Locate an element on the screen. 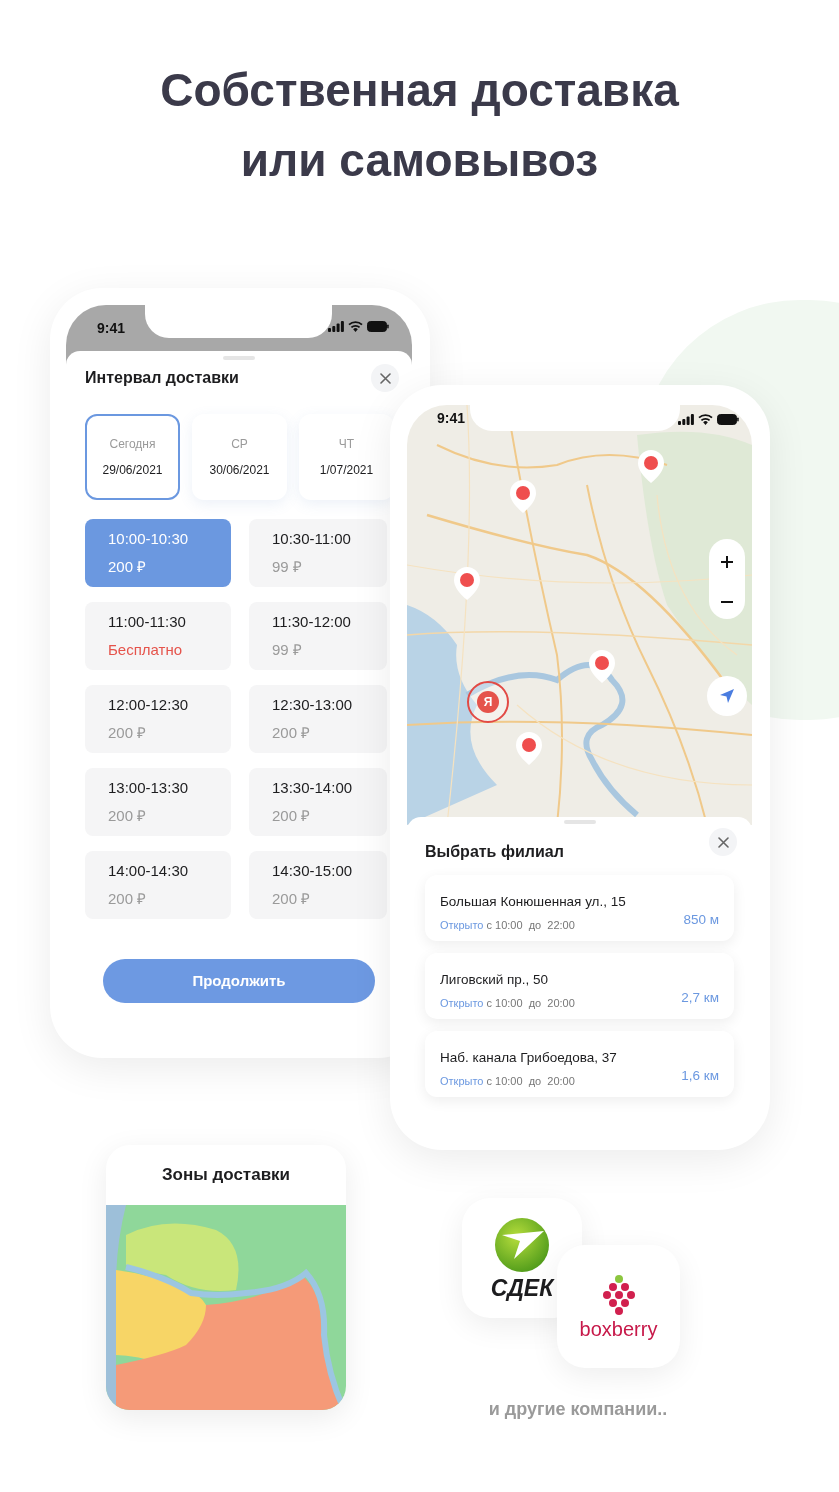 Image resolution: width=839 pixels, height=1492 pixels. opening-hours: с 10:00 до 22:00 is located at coordinates (530, 926).